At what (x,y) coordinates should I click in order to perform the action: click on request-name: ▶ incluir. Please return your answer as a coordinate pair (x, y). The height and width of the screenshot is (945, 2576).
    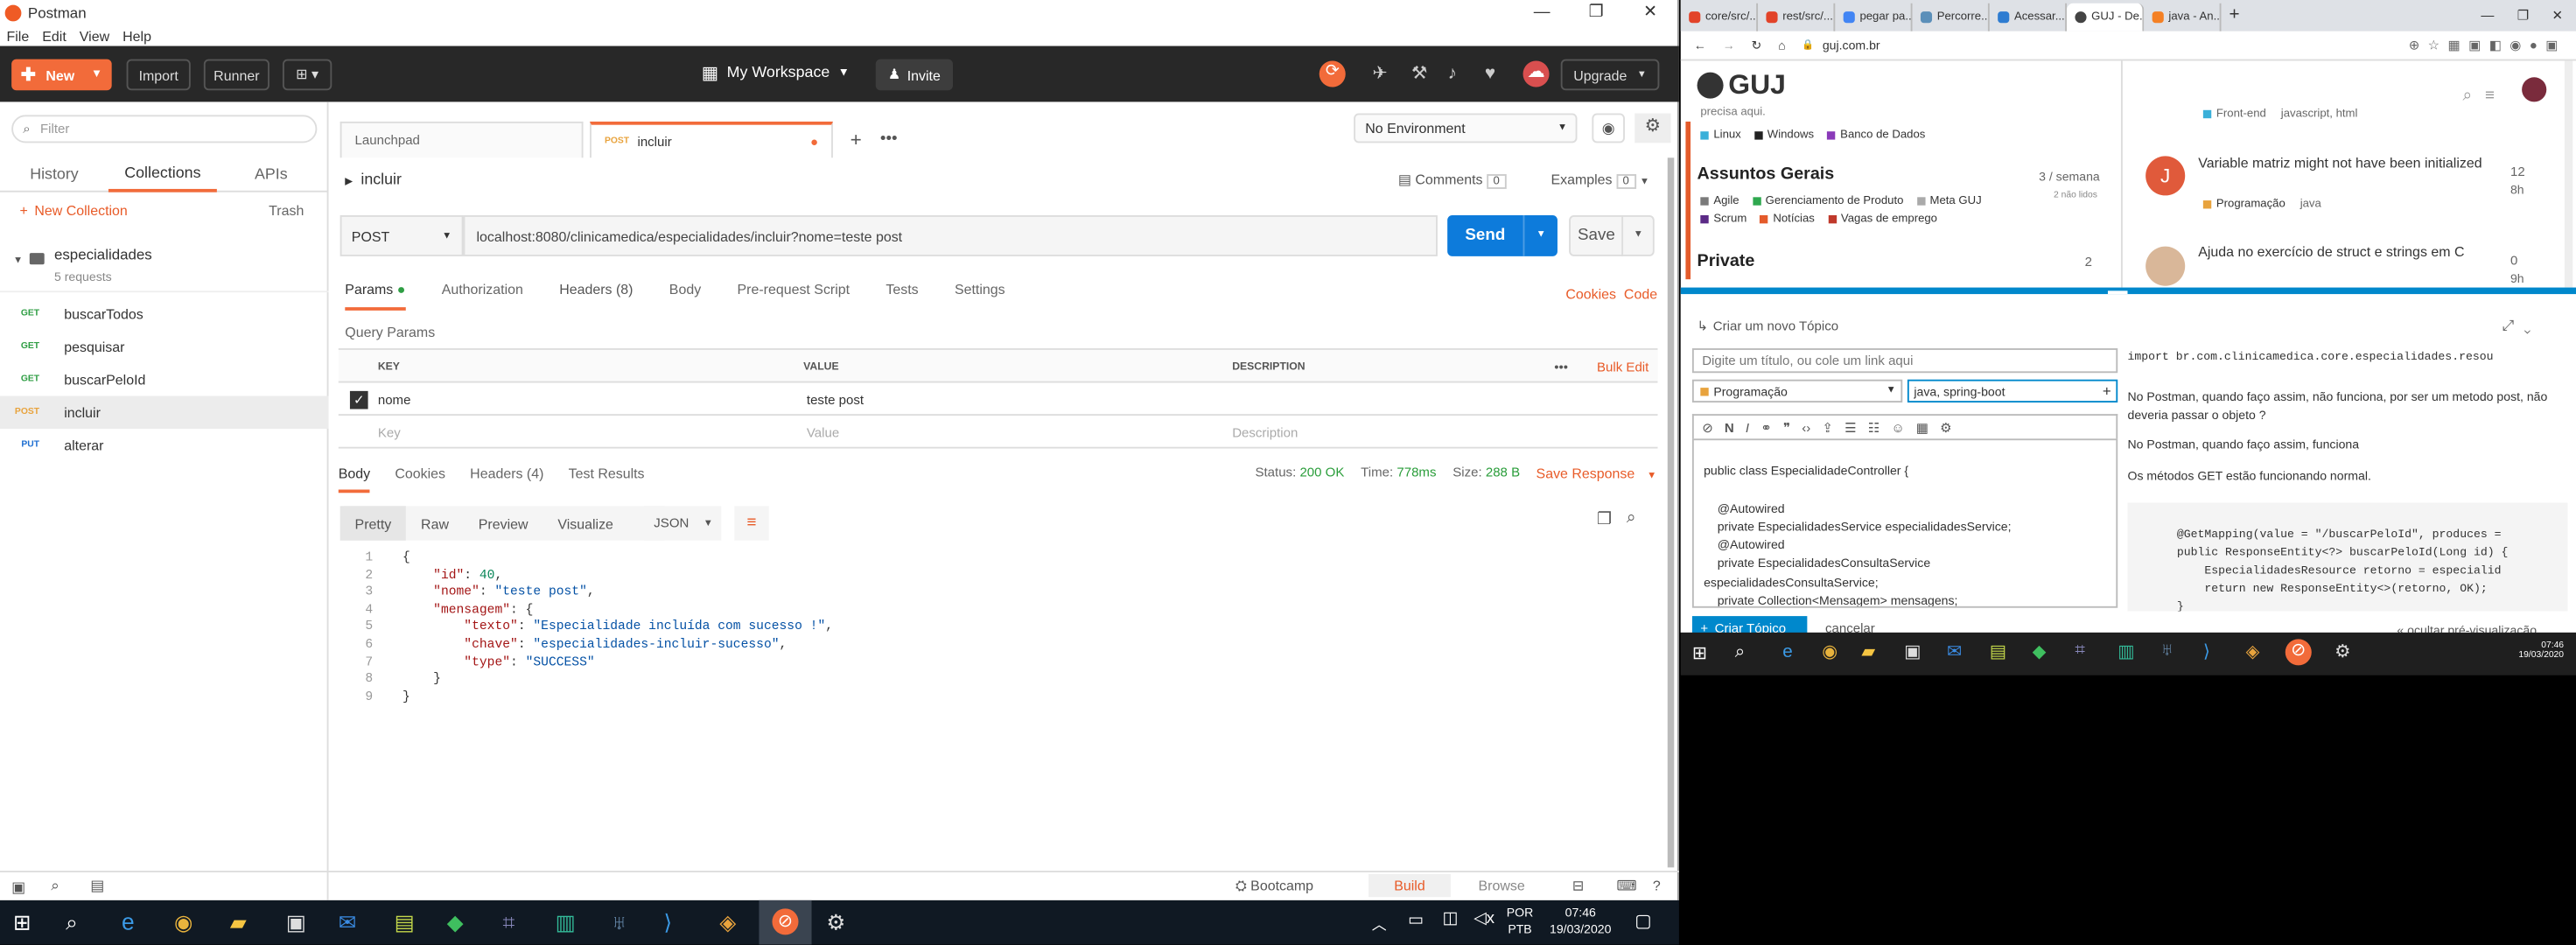
    Looking at the image, I should click on (373, 180).